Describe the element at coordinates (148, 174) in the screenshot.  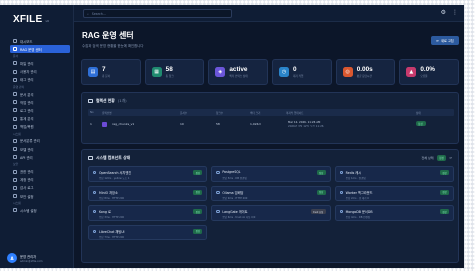
I see `service-card: OpenSearch 서치엔진 응답 12ms · yellow 노드 1 정상` at that location.